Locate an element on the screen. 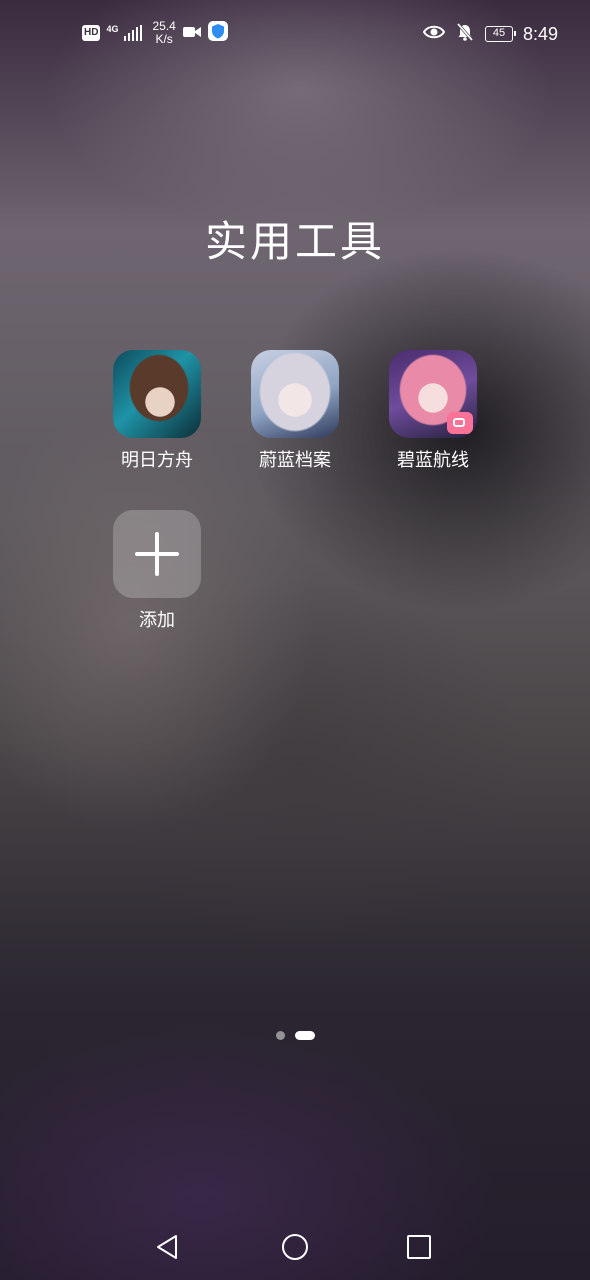  back-button is located at coordinates (168, 1247).